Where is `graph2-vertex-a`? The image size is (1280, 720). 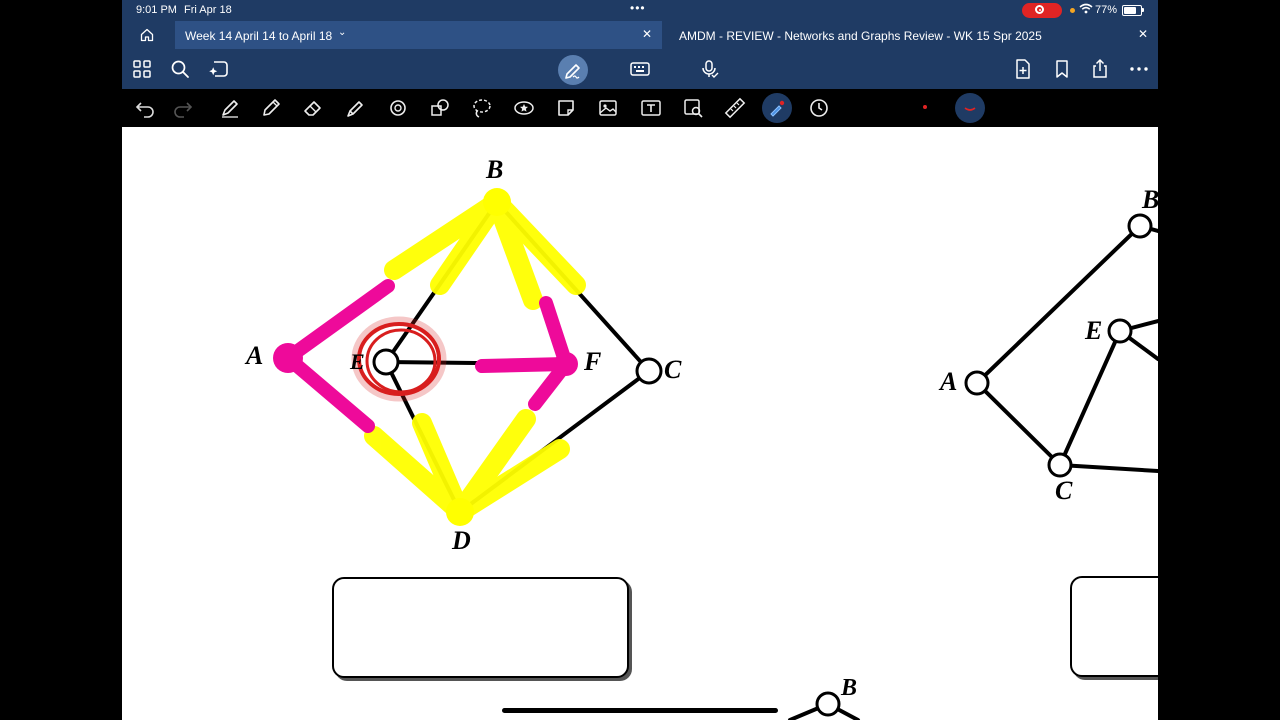
graph2-vertex-a is located at coordinates (977, 383).